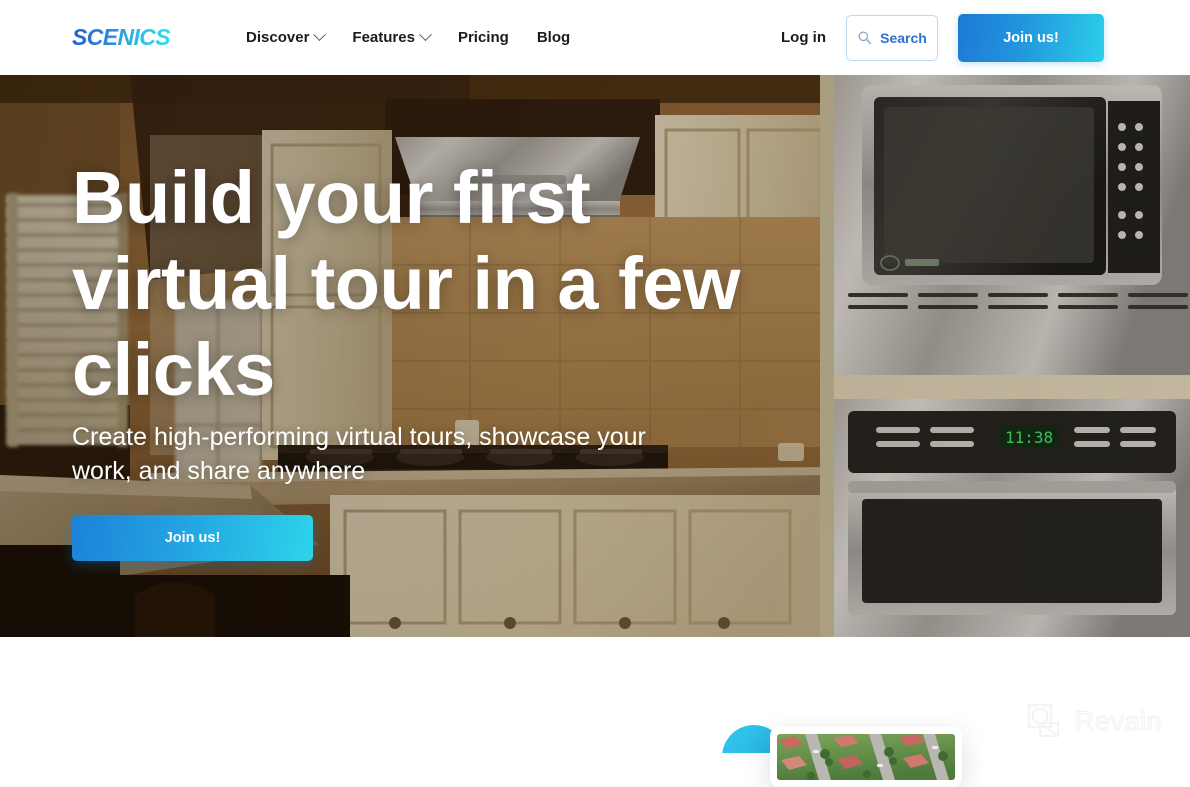 The width and height of the screenshot is (1190, 787). I want to click on search-button: Search, so click(892, 38).